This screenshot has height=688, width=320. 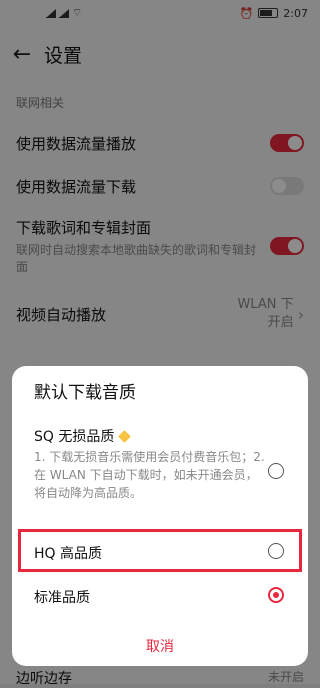 I want to click on option-hq-label: HQ 高品质, so click(x=68, y=554).